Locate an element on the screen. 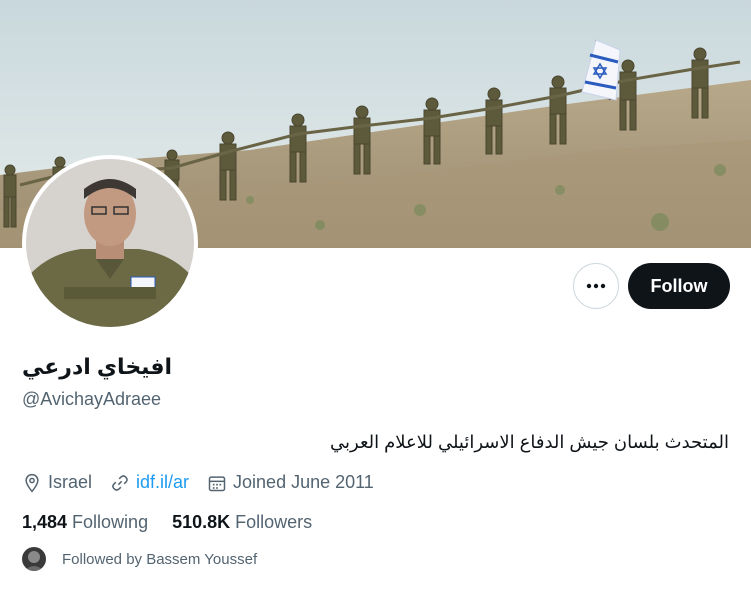  followers-label: Followers is located at coordinates (274, 522).